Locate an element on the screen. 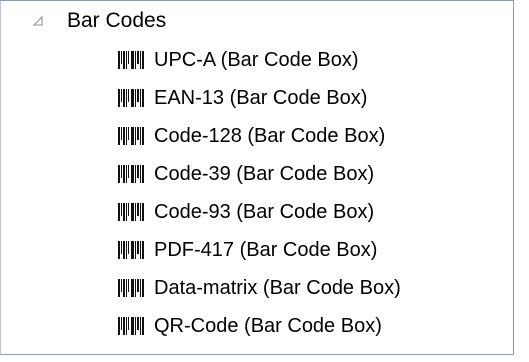 This screenshot has height=362, width=529. tree-item-code-93: Code-93 (Bar Code Box) is located at coordinates (257, 212).